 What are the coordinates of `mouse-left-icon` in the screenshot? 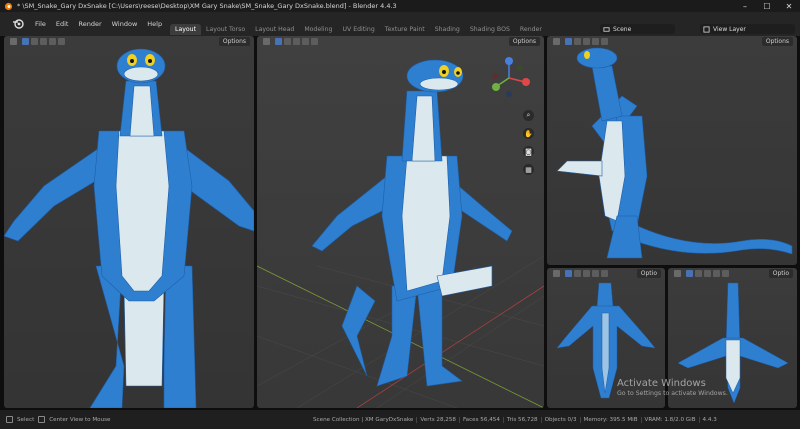 It's located at (9, 419).